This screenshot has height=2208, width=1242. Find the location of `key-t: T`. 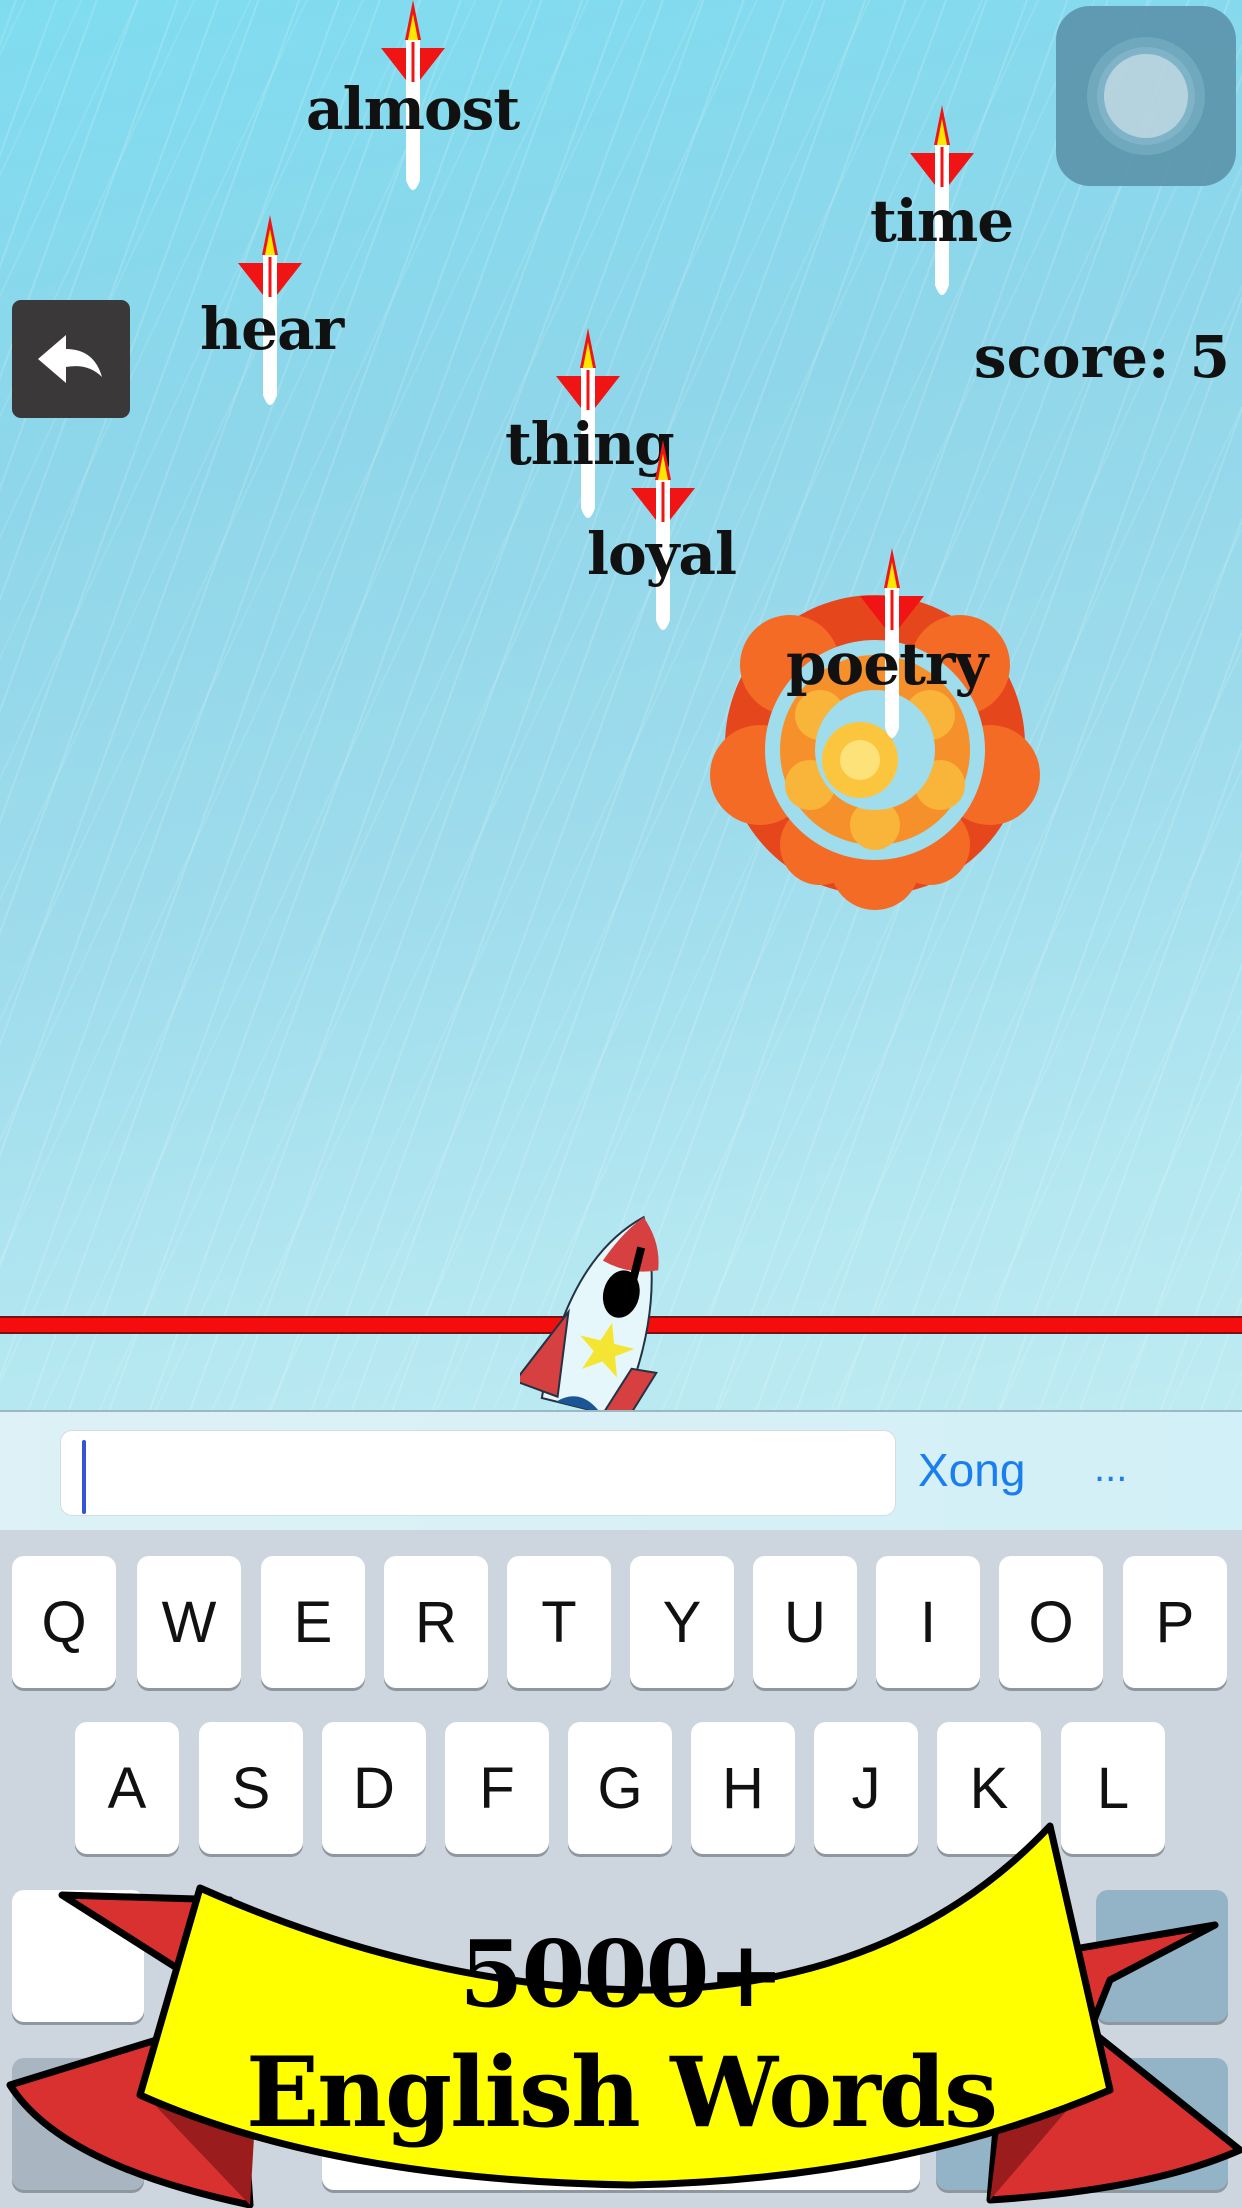

key-t: T is located at coordinates (559, 1622).